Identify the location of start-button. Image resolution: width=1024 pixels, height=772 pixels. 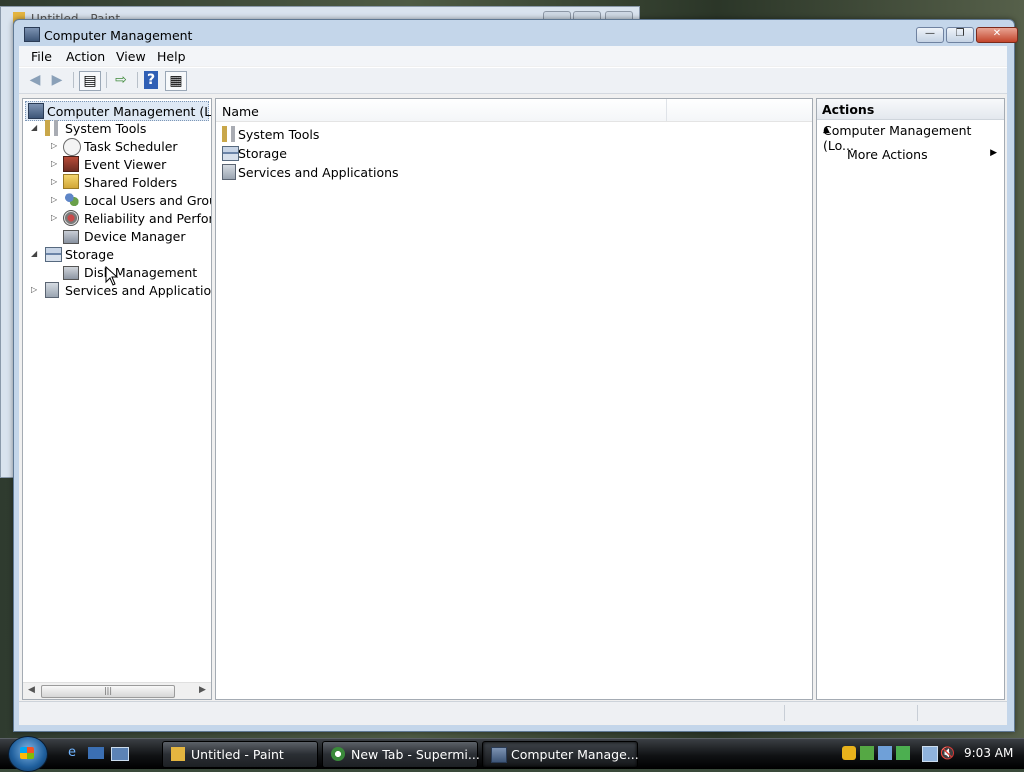
(28, 754).